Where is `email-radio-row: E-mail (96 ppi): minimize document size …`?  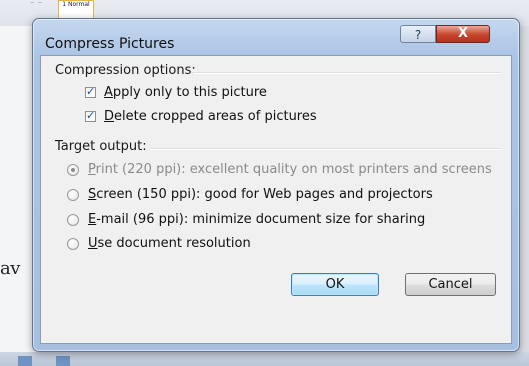
email-radio-row: E-mail (96 ppi): minimize document size … is located at coordinates (246, 219).